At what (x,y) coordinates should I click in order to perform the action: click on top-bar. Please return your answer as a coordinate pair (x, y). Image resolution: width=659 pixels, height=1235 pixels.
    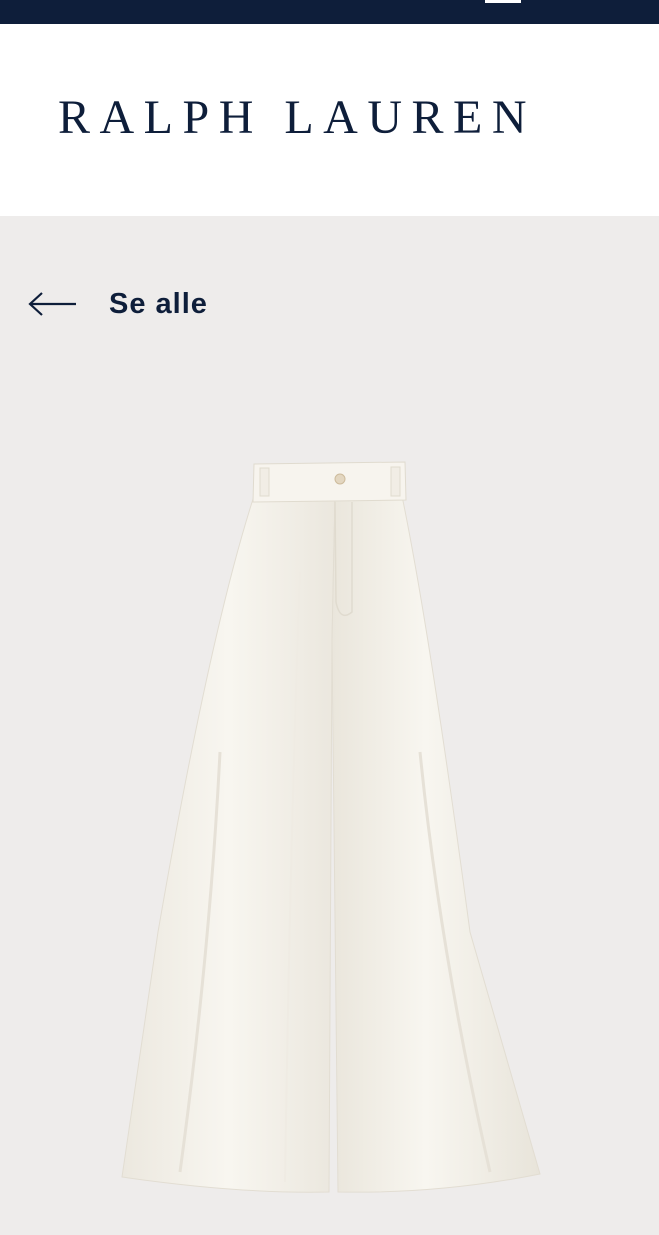
    Looking at the image, I should click on (329, 12).